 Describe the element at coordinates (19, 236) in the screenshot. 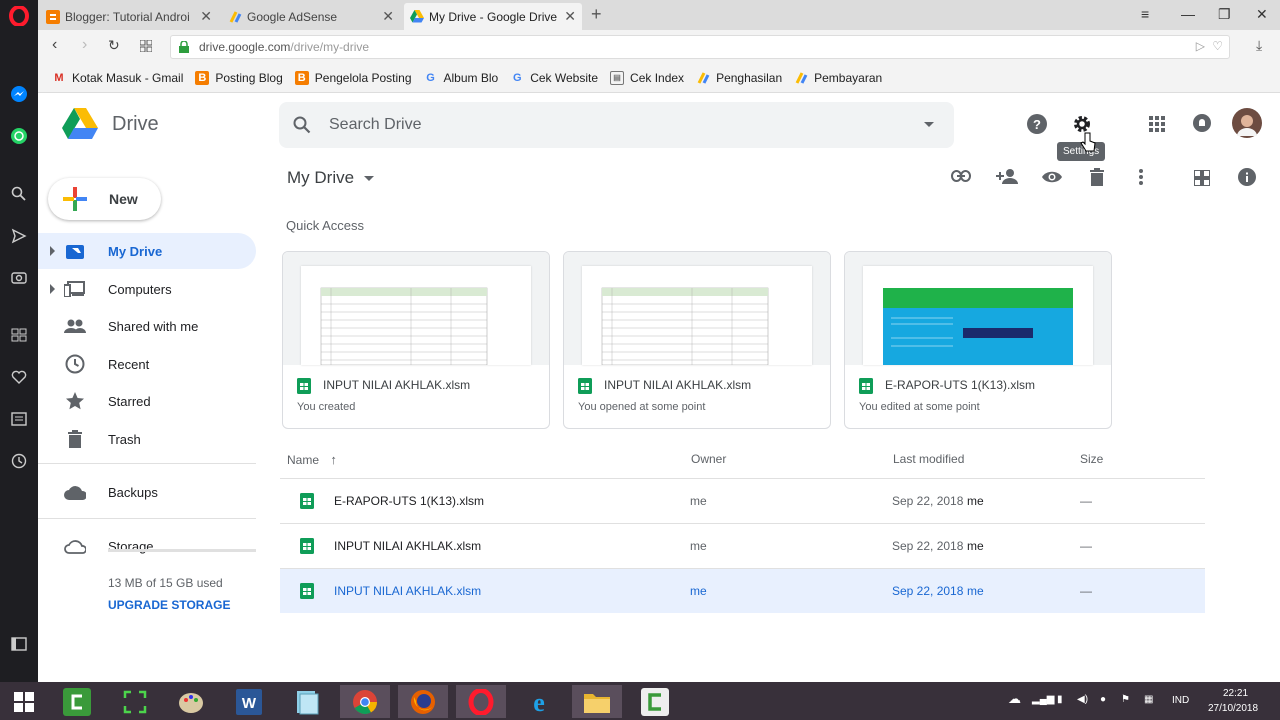

I see `send-icon` at that location.